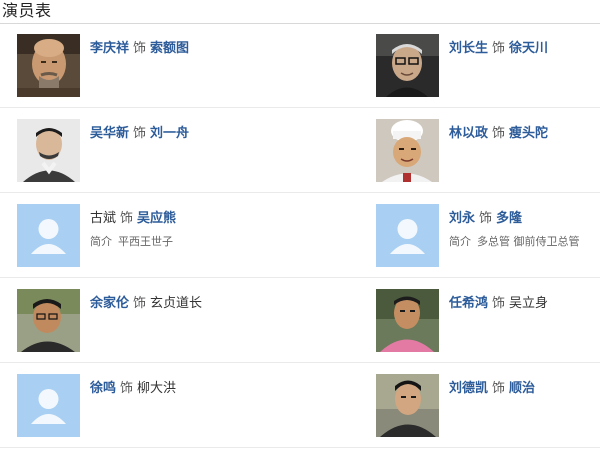 This screenshot has height=458, width=600. I want to click on actor-name: 余家伦, so click(109, 303).